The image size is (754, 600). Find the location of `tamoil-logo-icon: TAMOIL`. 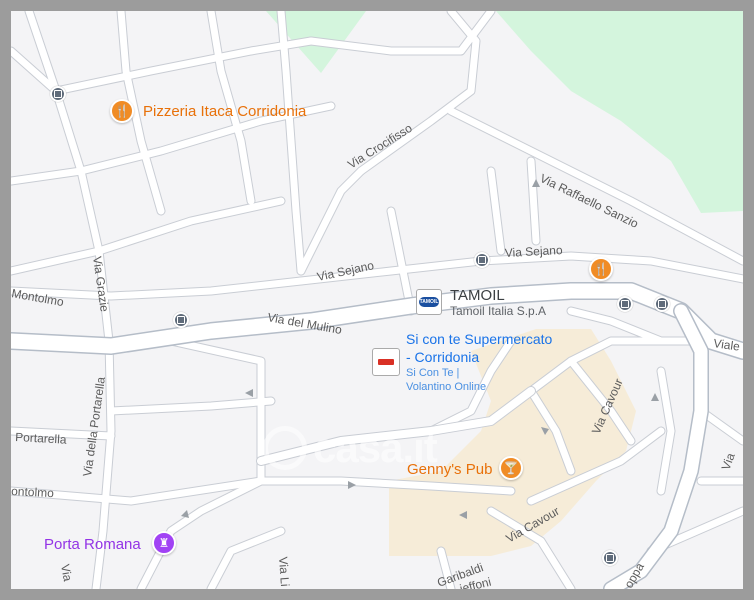

tamoil-logo-icon: TAMOIL is located at coordinates (429, 302).